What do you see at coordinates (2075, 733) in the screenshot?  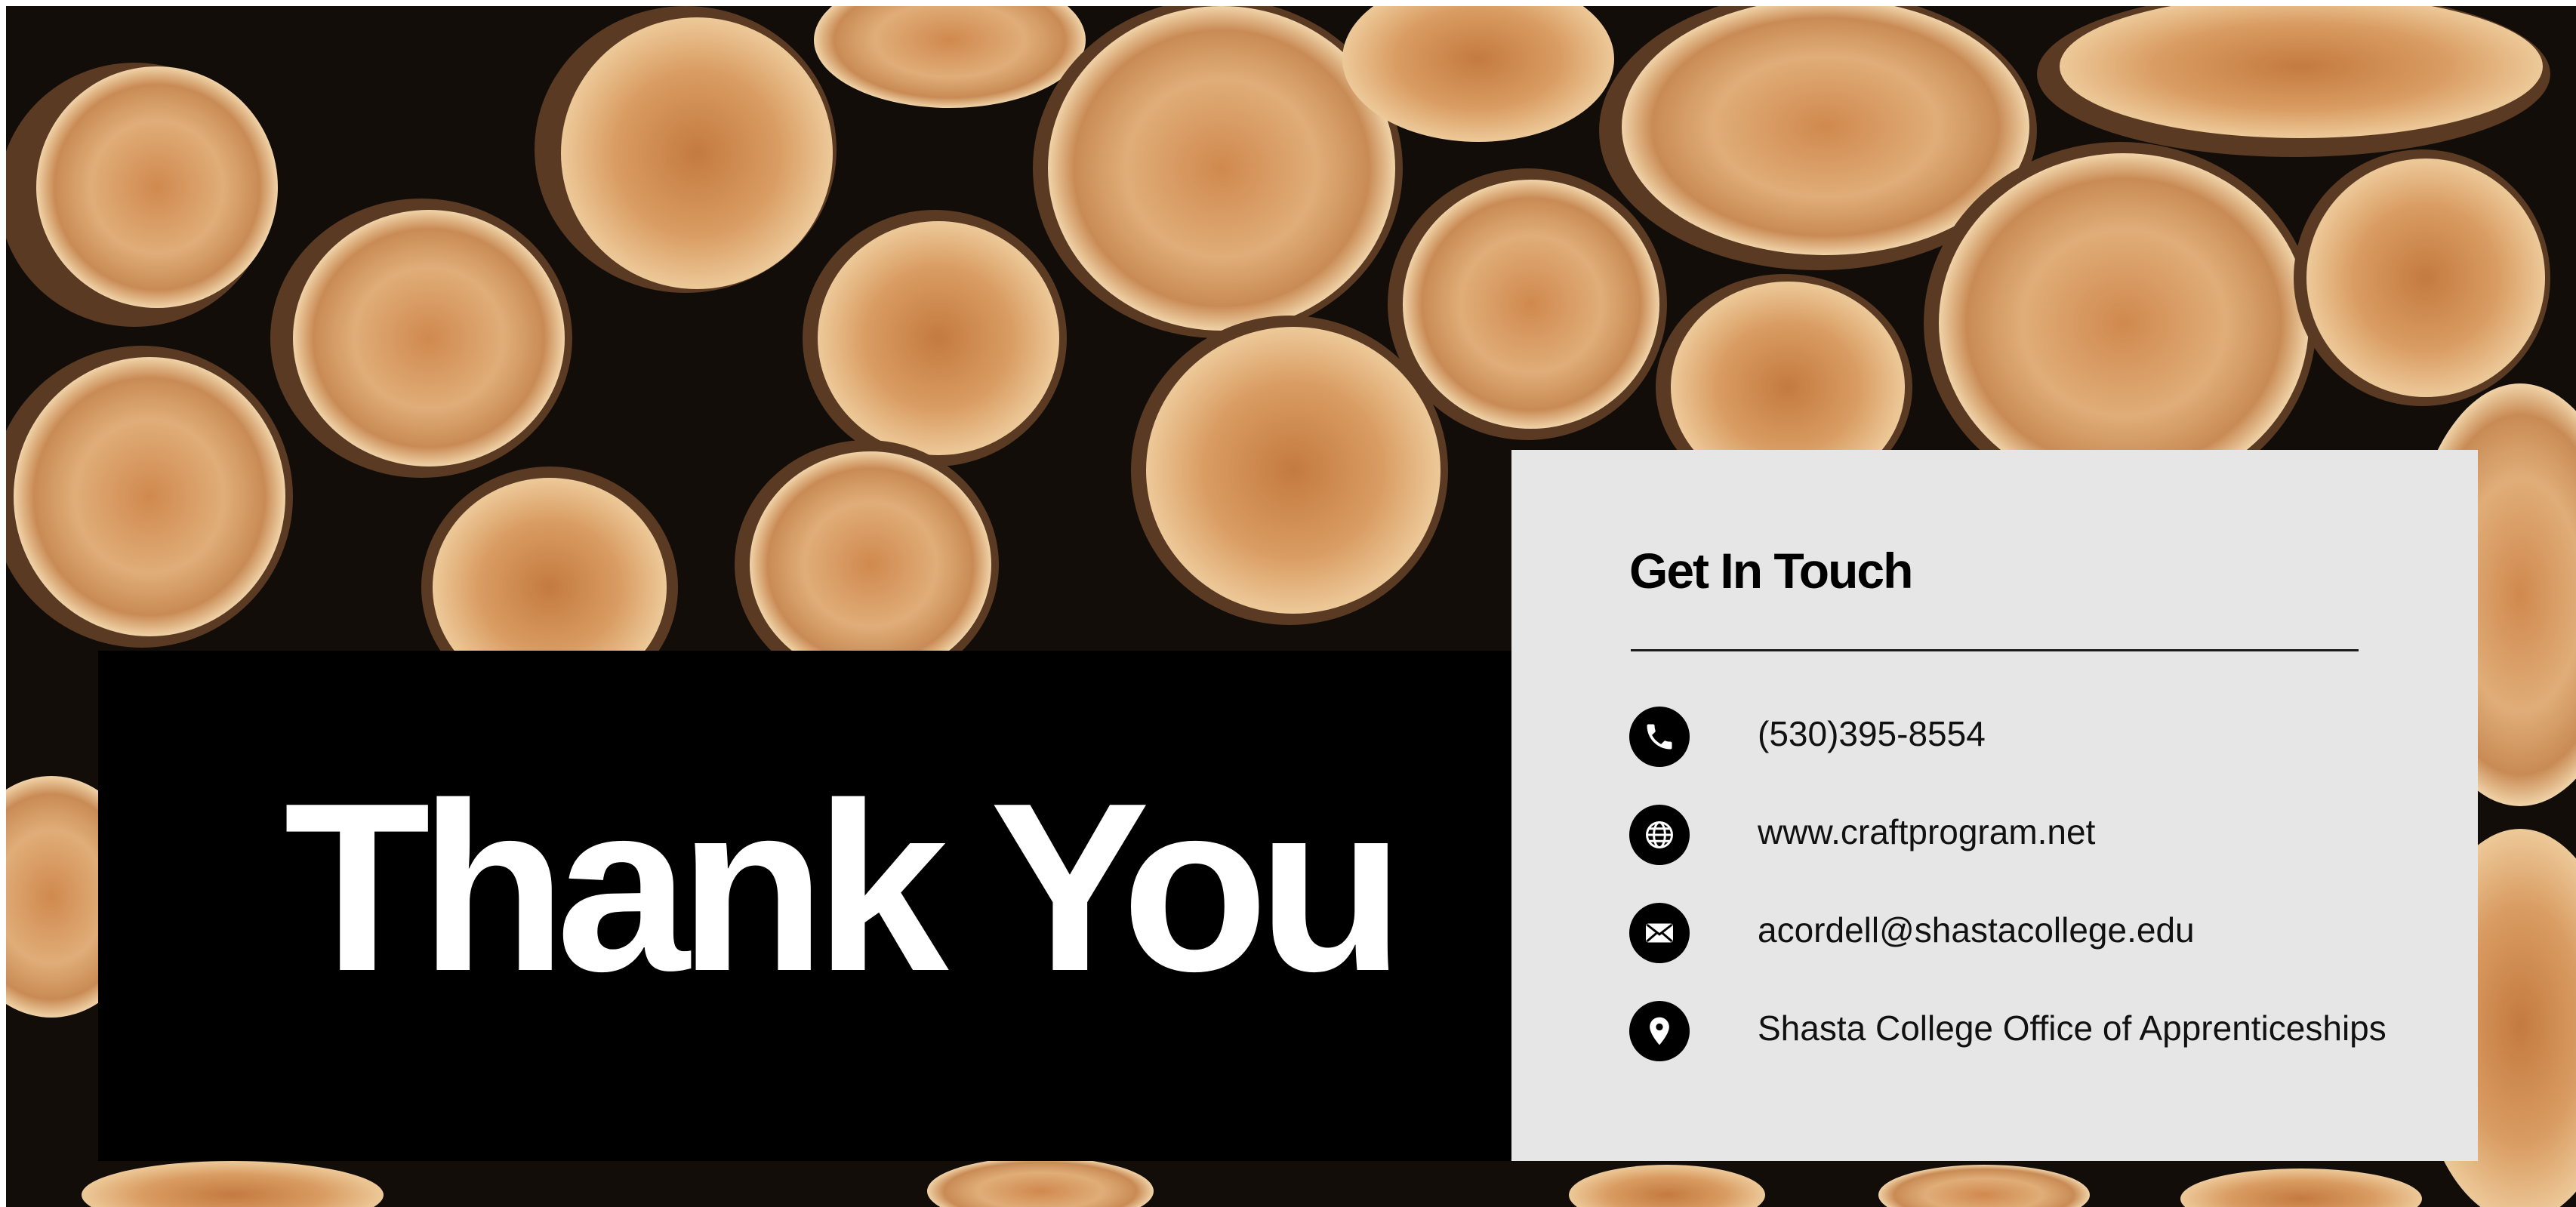 I see `phone-number: (530)395-8554` at bounding box center [2075, 733].